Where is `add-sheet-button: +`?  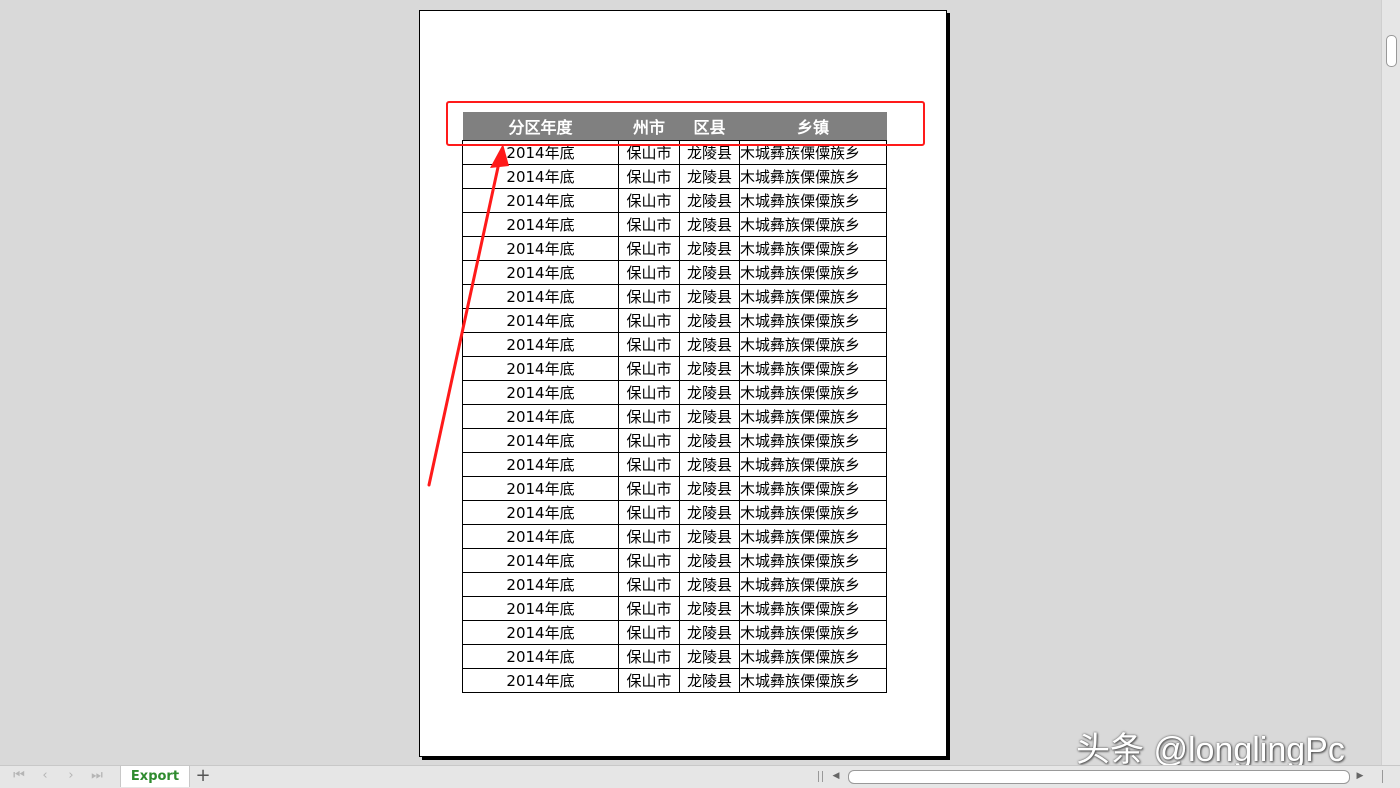
add-sheet-button: + is located at coordinates (203, 776).